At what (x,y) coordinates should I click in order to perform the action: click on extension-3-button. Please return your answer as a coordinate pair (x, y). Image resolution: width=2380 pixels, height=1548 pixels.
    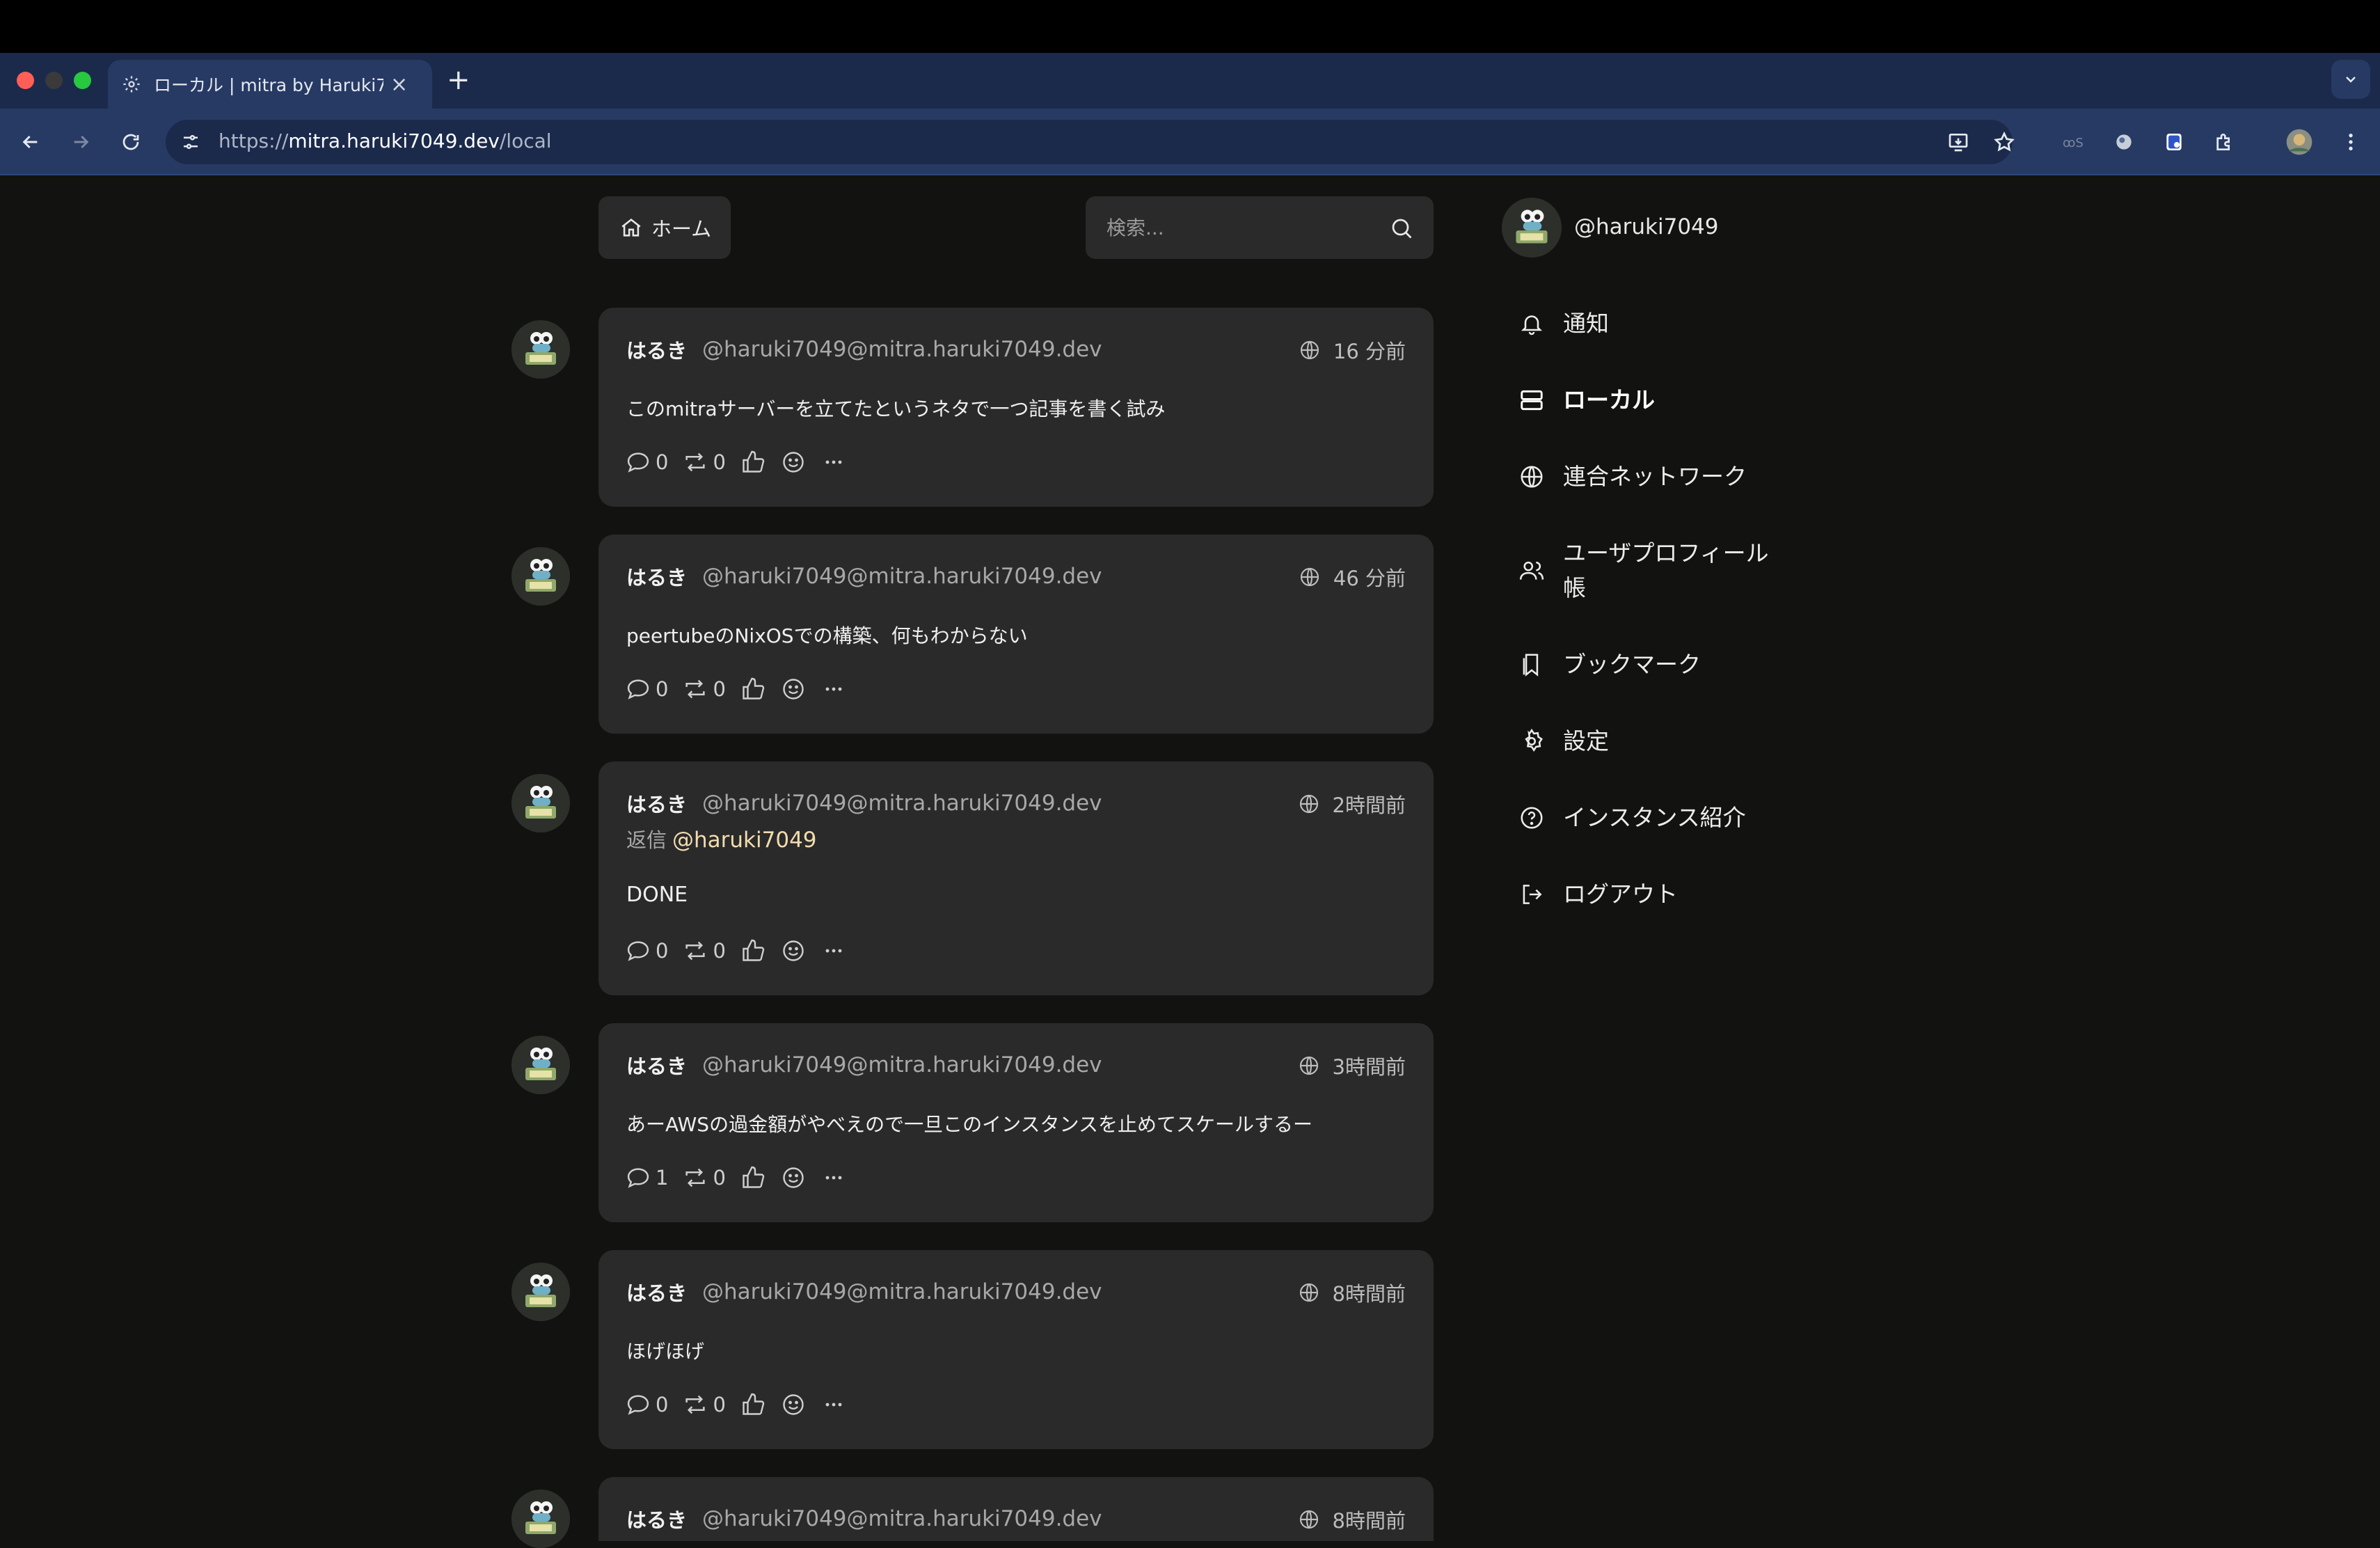
    Looking at the image, I should click on (2174, 142).